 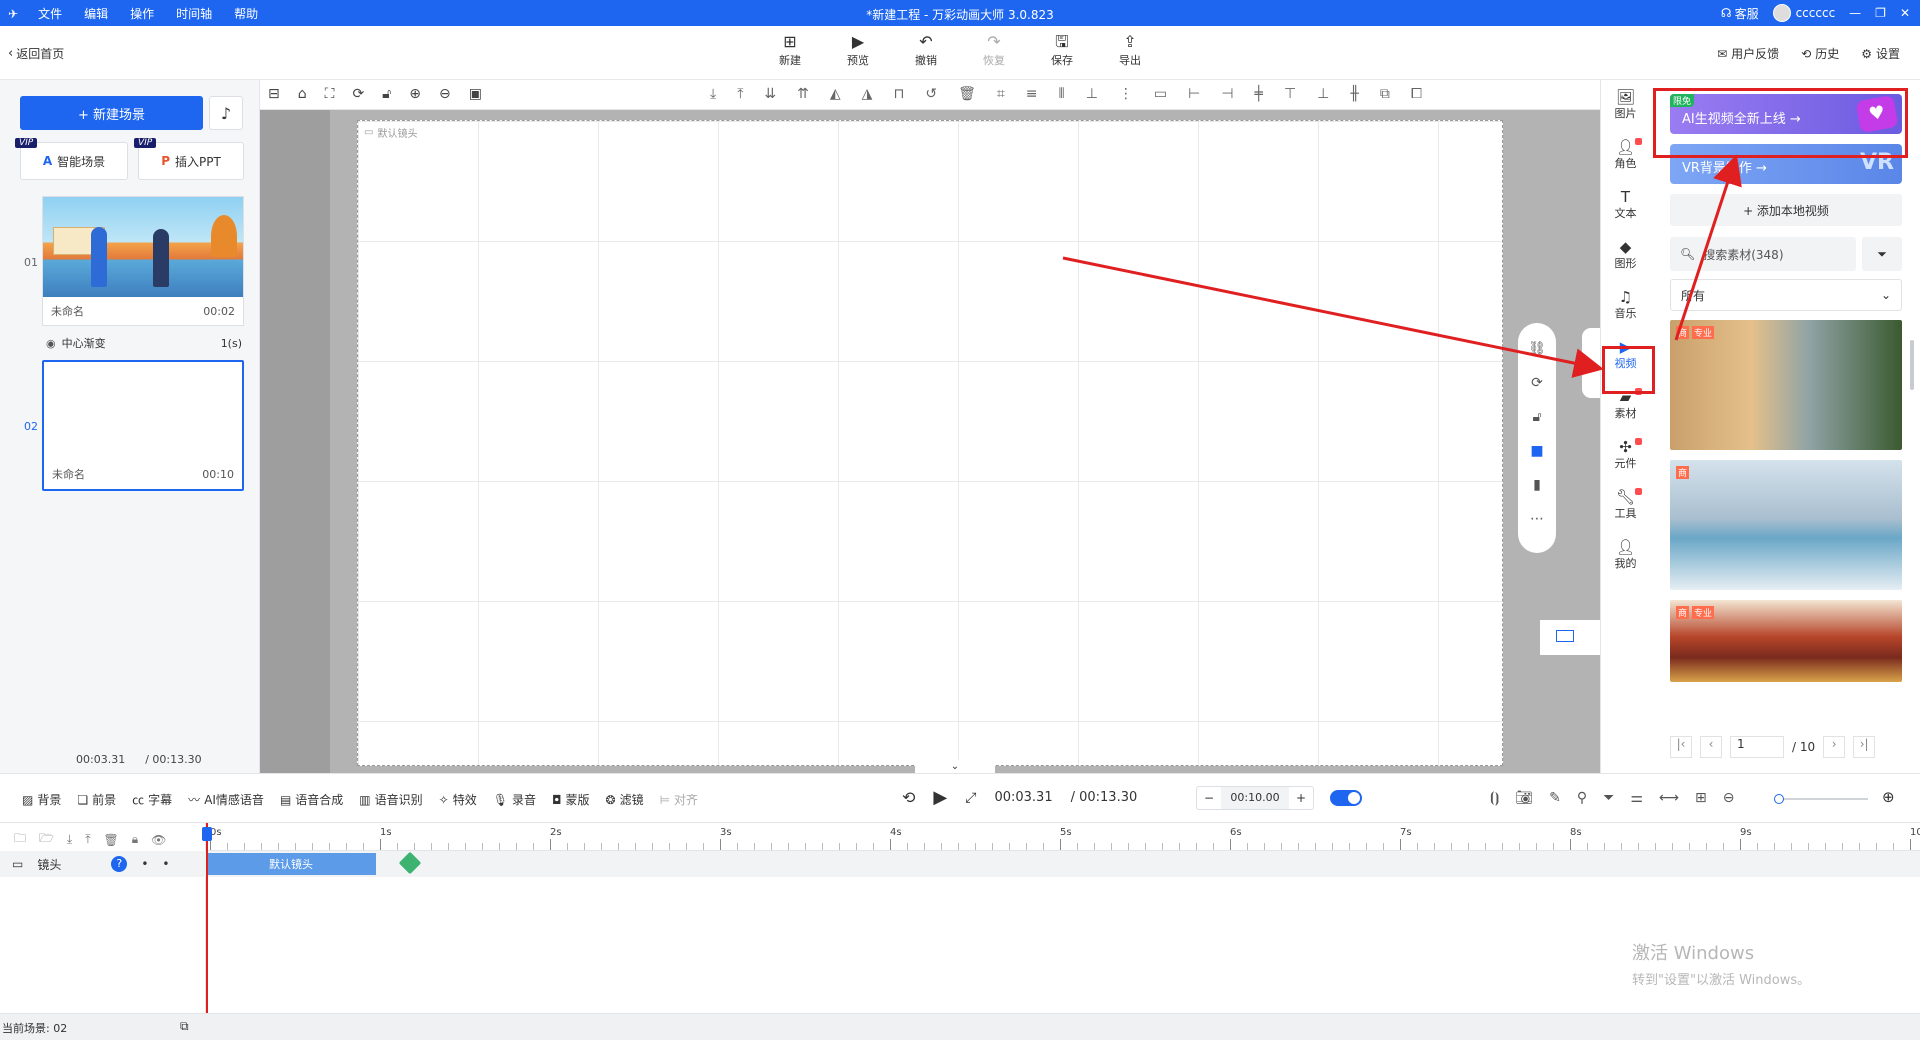 What do you see at coordinates (571, 799) in the screenshot?
I see `mask-button: ◘ 蒙版` at bounding box center [571, 799].